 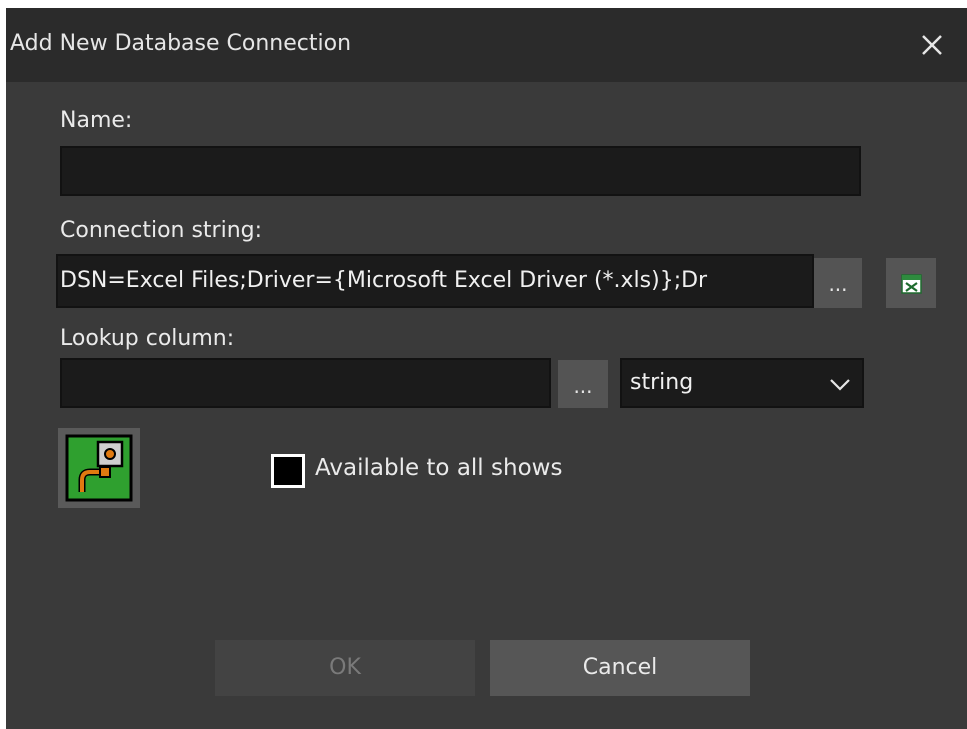 I want to click on lookup-type-selected: string, so click(x=662, y=382).